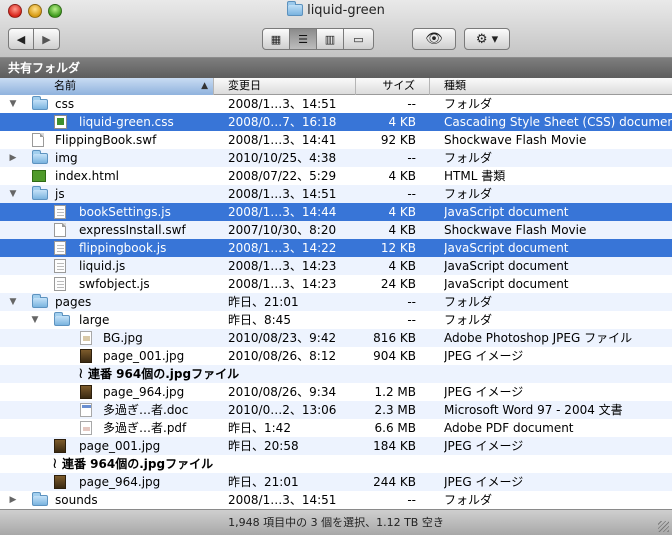 The width and height of the screenshot is (672, 535). Describe the element at coordinates (336, 482) in the screenshot. I see `file-row: page_964.jpg 昨日、21:01 244 KB JPEG イメージ` at that location.